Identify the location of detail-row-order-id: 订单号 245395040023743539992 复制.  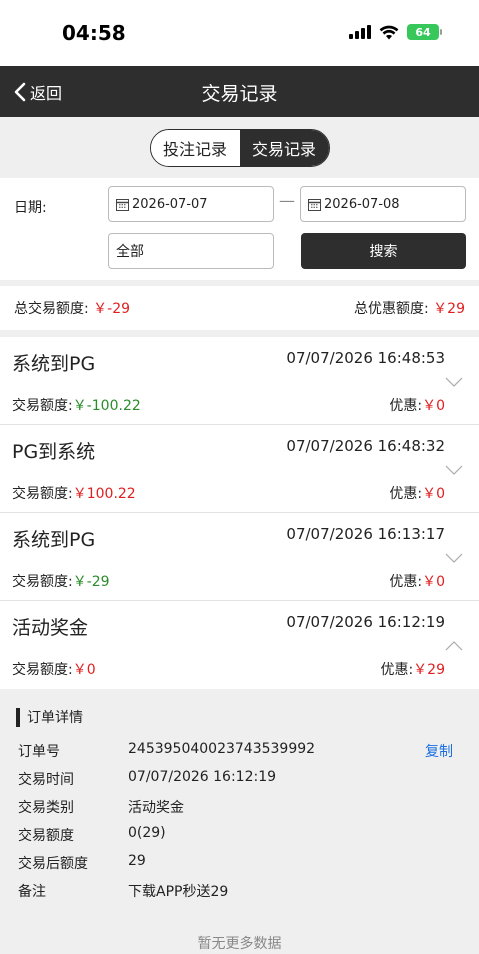
(239, 751).